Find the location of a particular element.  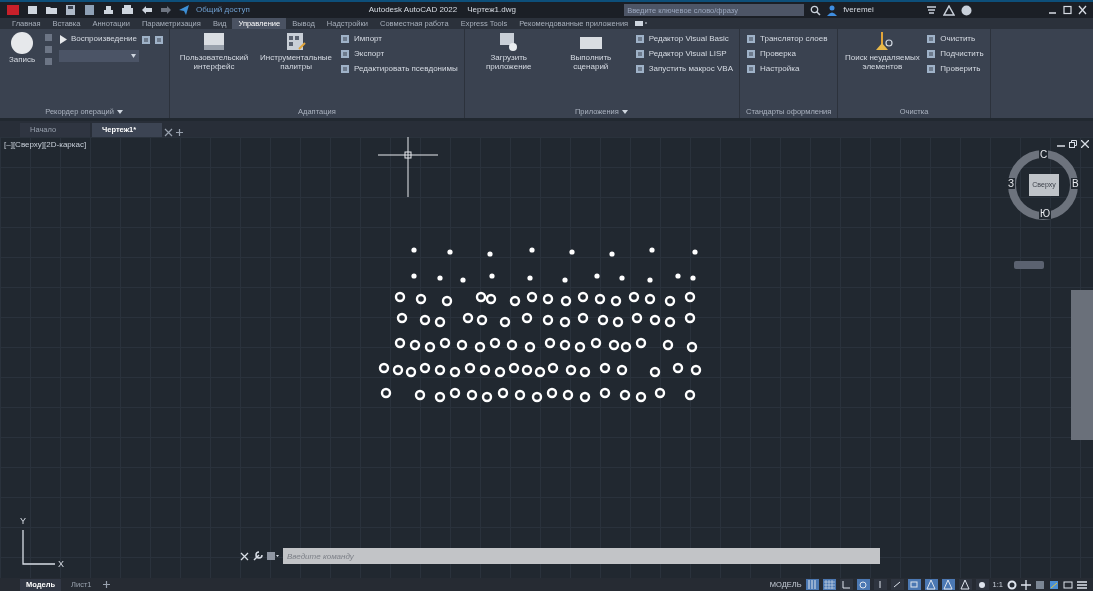

menu-icon is located at coordinates (1082, 584).